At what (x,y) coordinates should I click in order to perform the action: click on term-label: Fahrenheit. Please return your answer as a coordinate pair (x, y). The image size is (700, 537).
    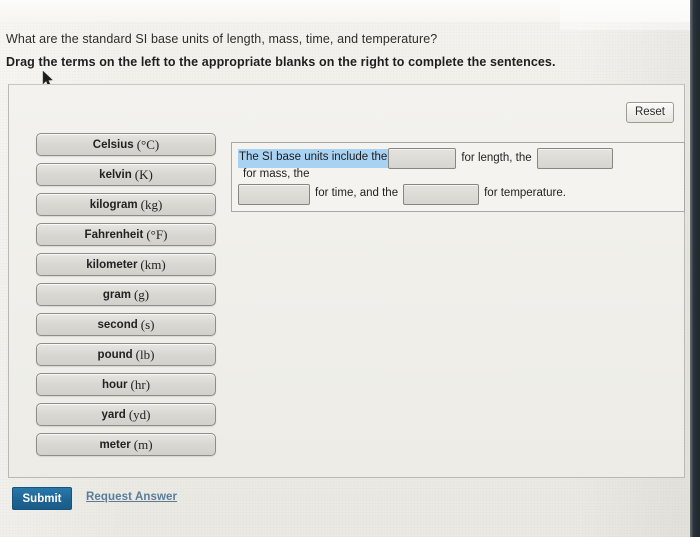
    Looking at the image, I should click on (114, 234).